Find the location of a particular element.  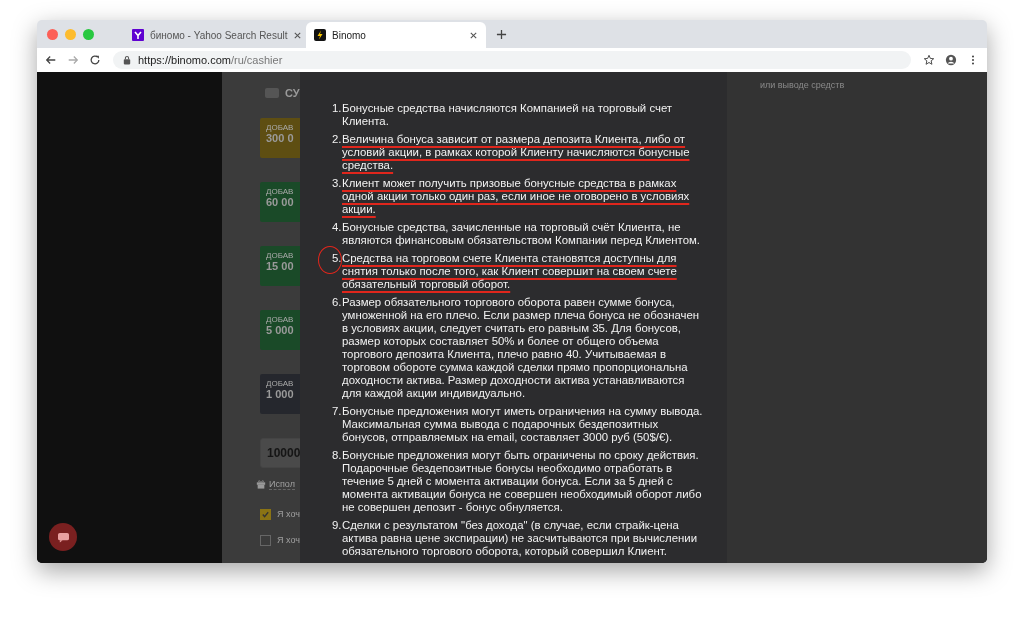

section-heading: СУ is located at coordinates (292, 93).